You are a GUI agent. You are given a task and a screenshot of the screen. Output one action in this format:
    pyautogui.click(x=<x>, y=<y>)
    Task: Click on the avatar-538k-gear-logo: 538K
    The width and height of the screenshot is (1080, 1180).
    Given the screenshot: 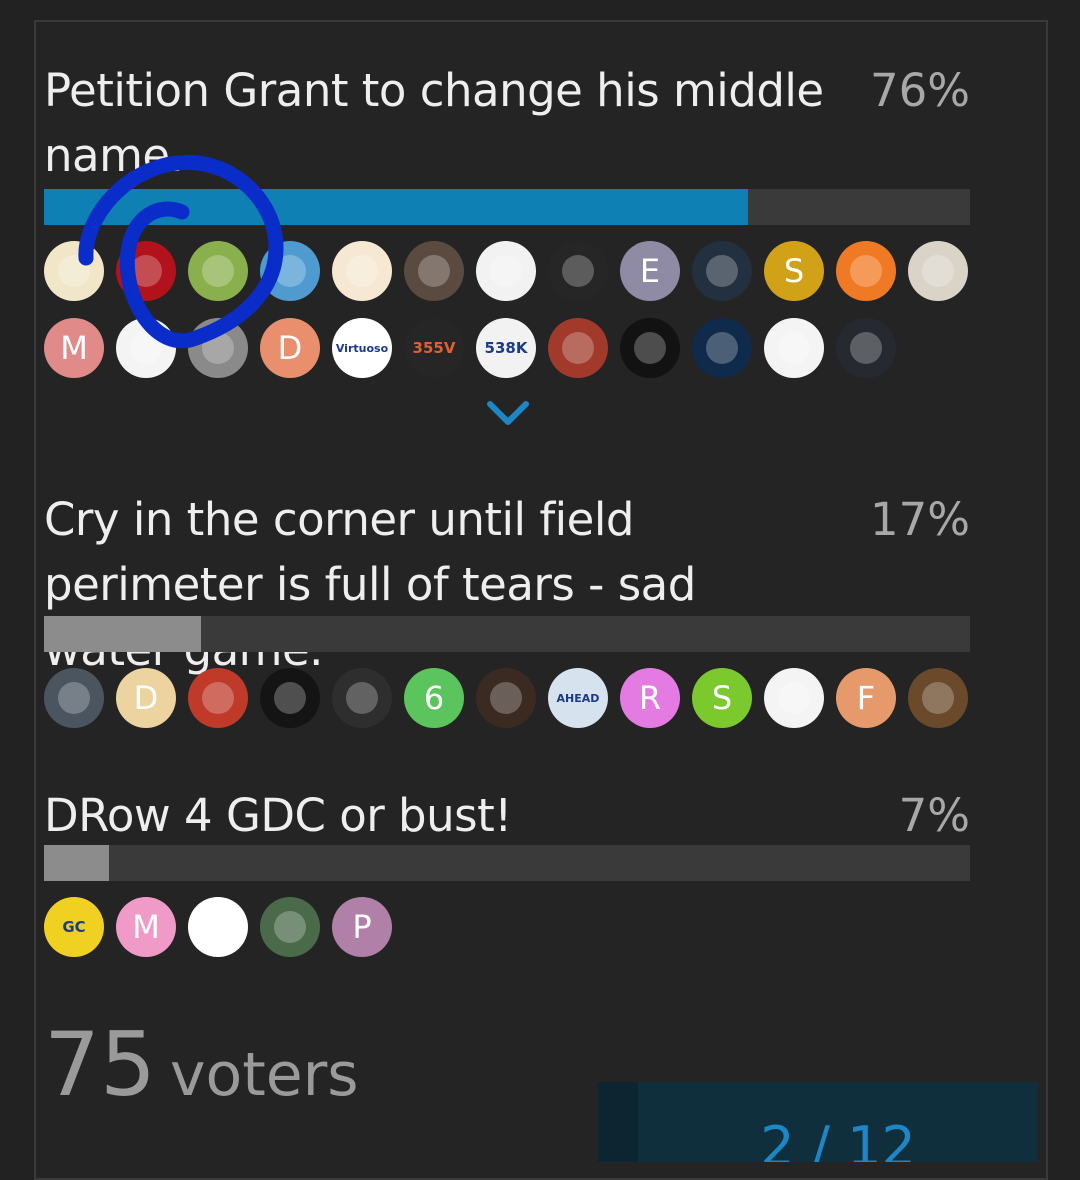 What is the action you would take?
    pyautogui.click(x=506, y=348)
    